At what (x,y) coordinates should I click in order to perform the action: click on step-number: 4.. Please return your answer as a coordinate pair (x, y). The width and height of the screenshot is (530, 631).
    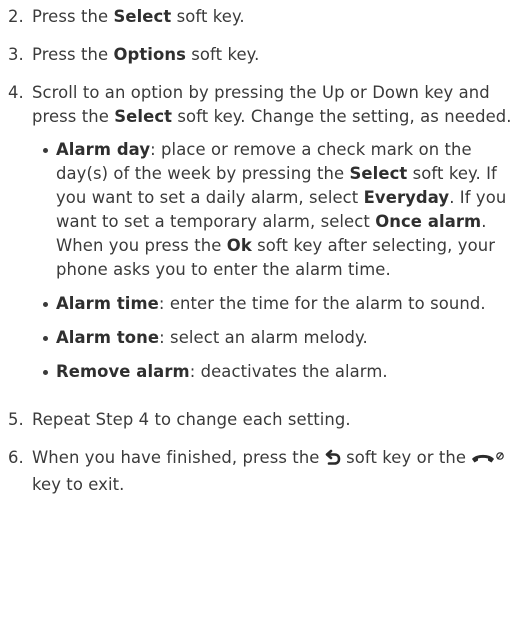
    Looking at the image, I should click on (16, 92).